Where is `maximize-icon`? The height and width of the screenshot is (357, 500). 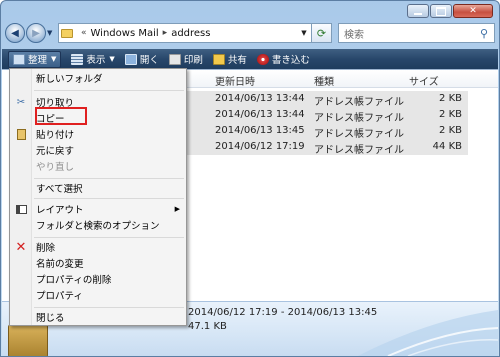
maximize-icon is located at coordinates (441, 11).